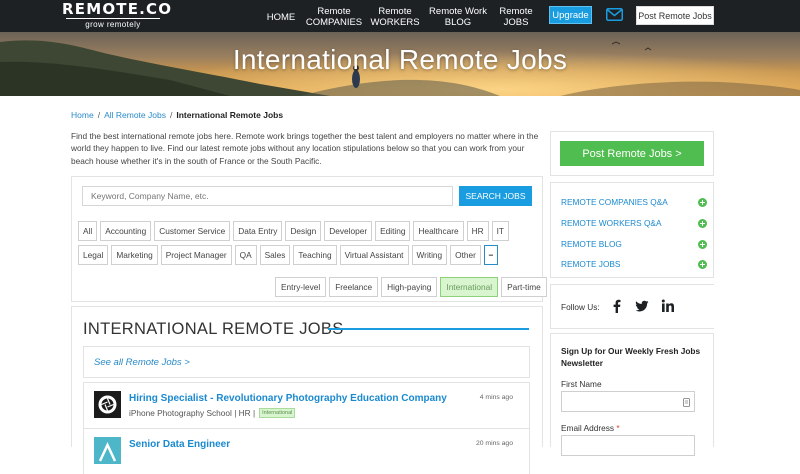  What do you see at coordinates (196, 255) in the screenshot?
I see `category-tag-project-manager: Project Manager` at bounding box center [196, 255].